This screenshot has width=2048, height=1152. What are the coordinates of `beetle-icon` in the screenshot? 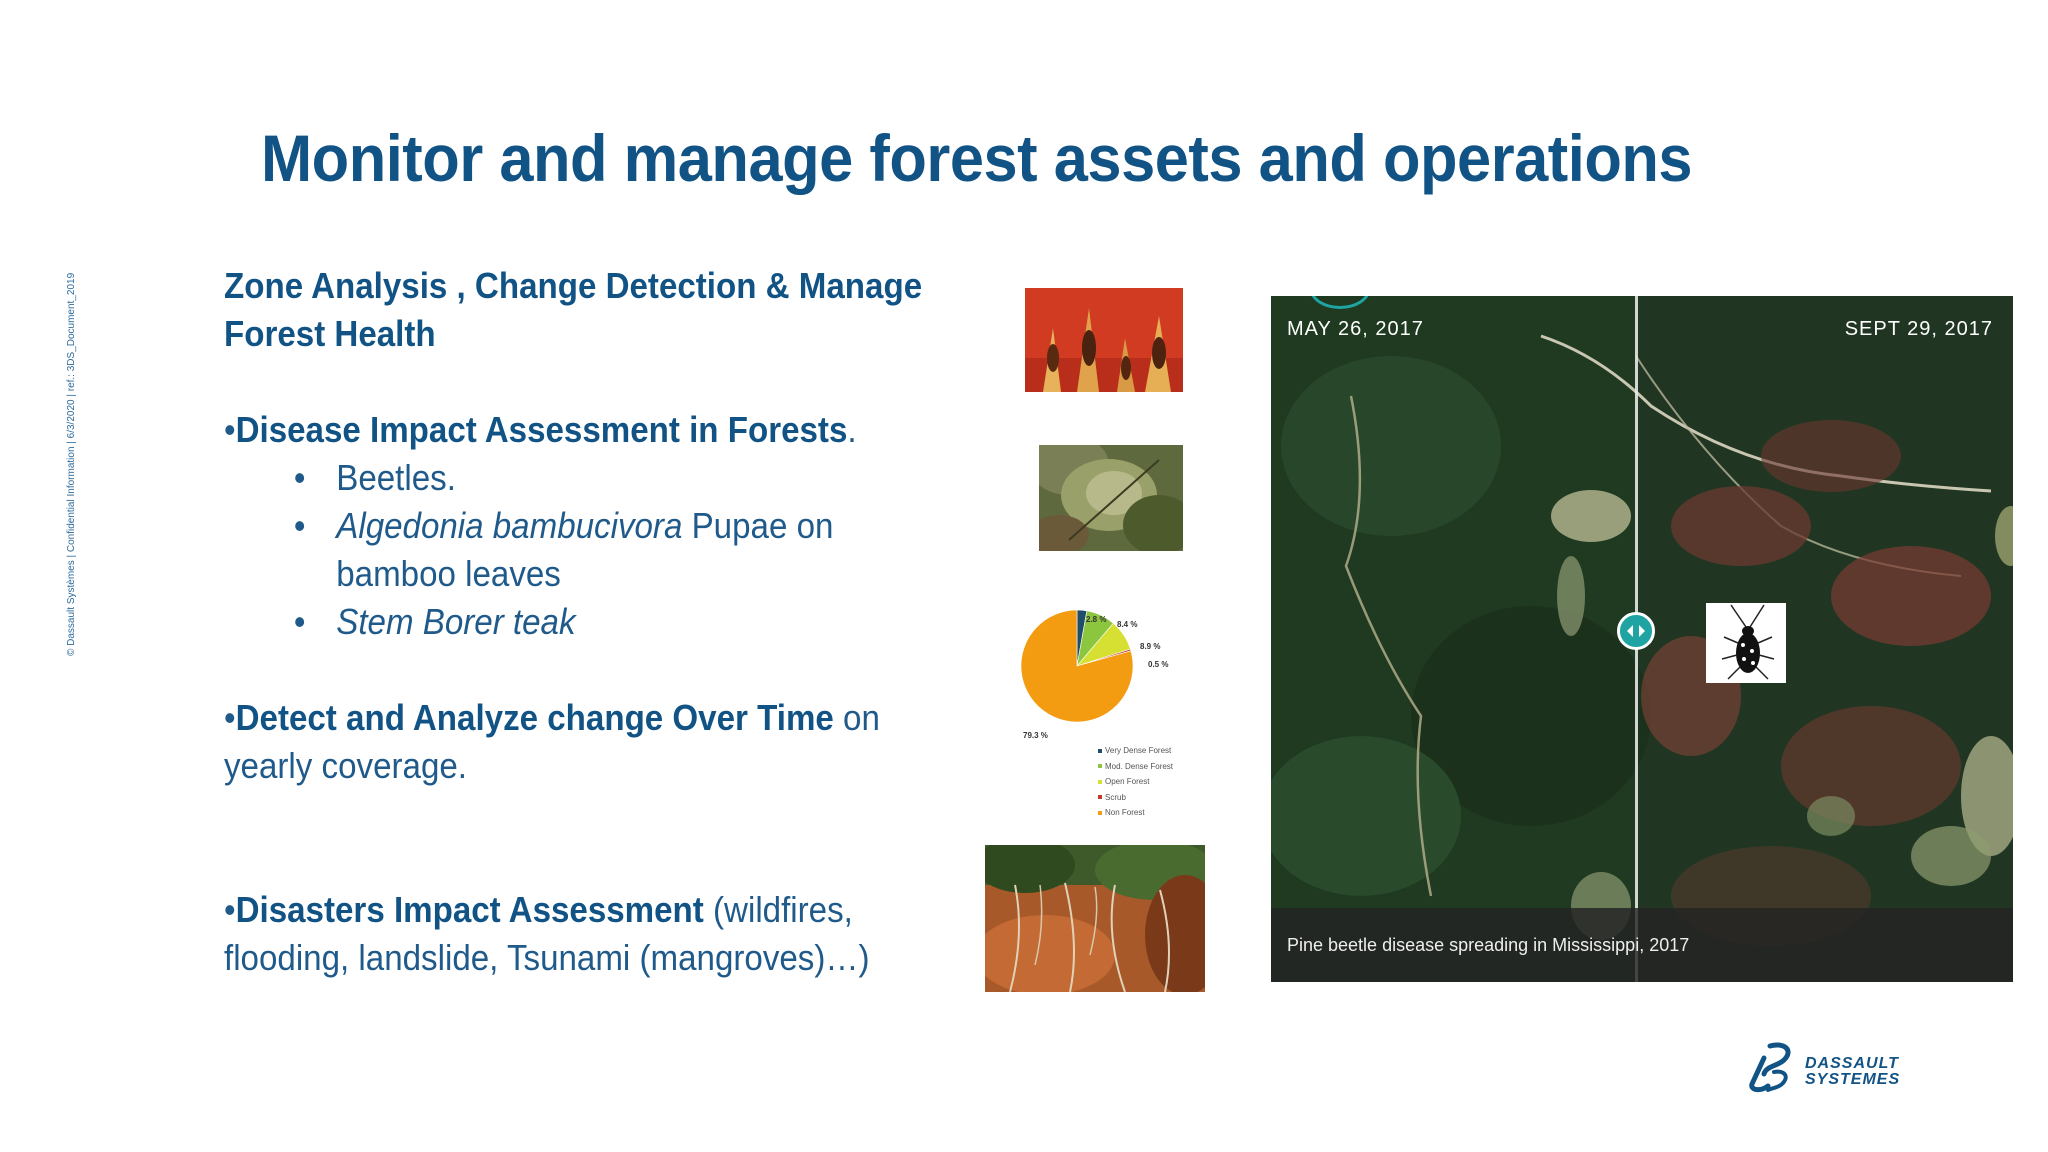 It's located at (1748, 642).